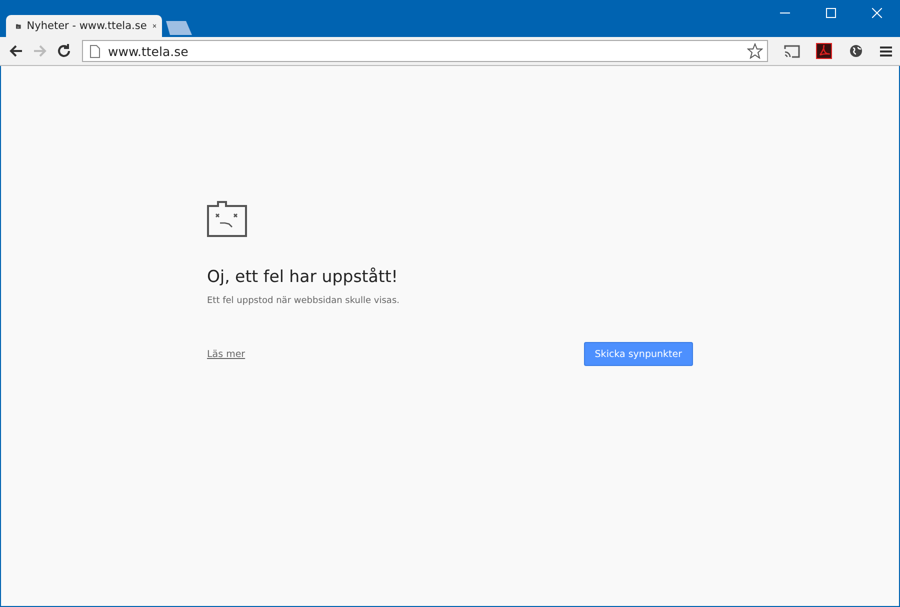  I want to click on tab-title: Nyheter - www.ttela.se, so click(86, 26).